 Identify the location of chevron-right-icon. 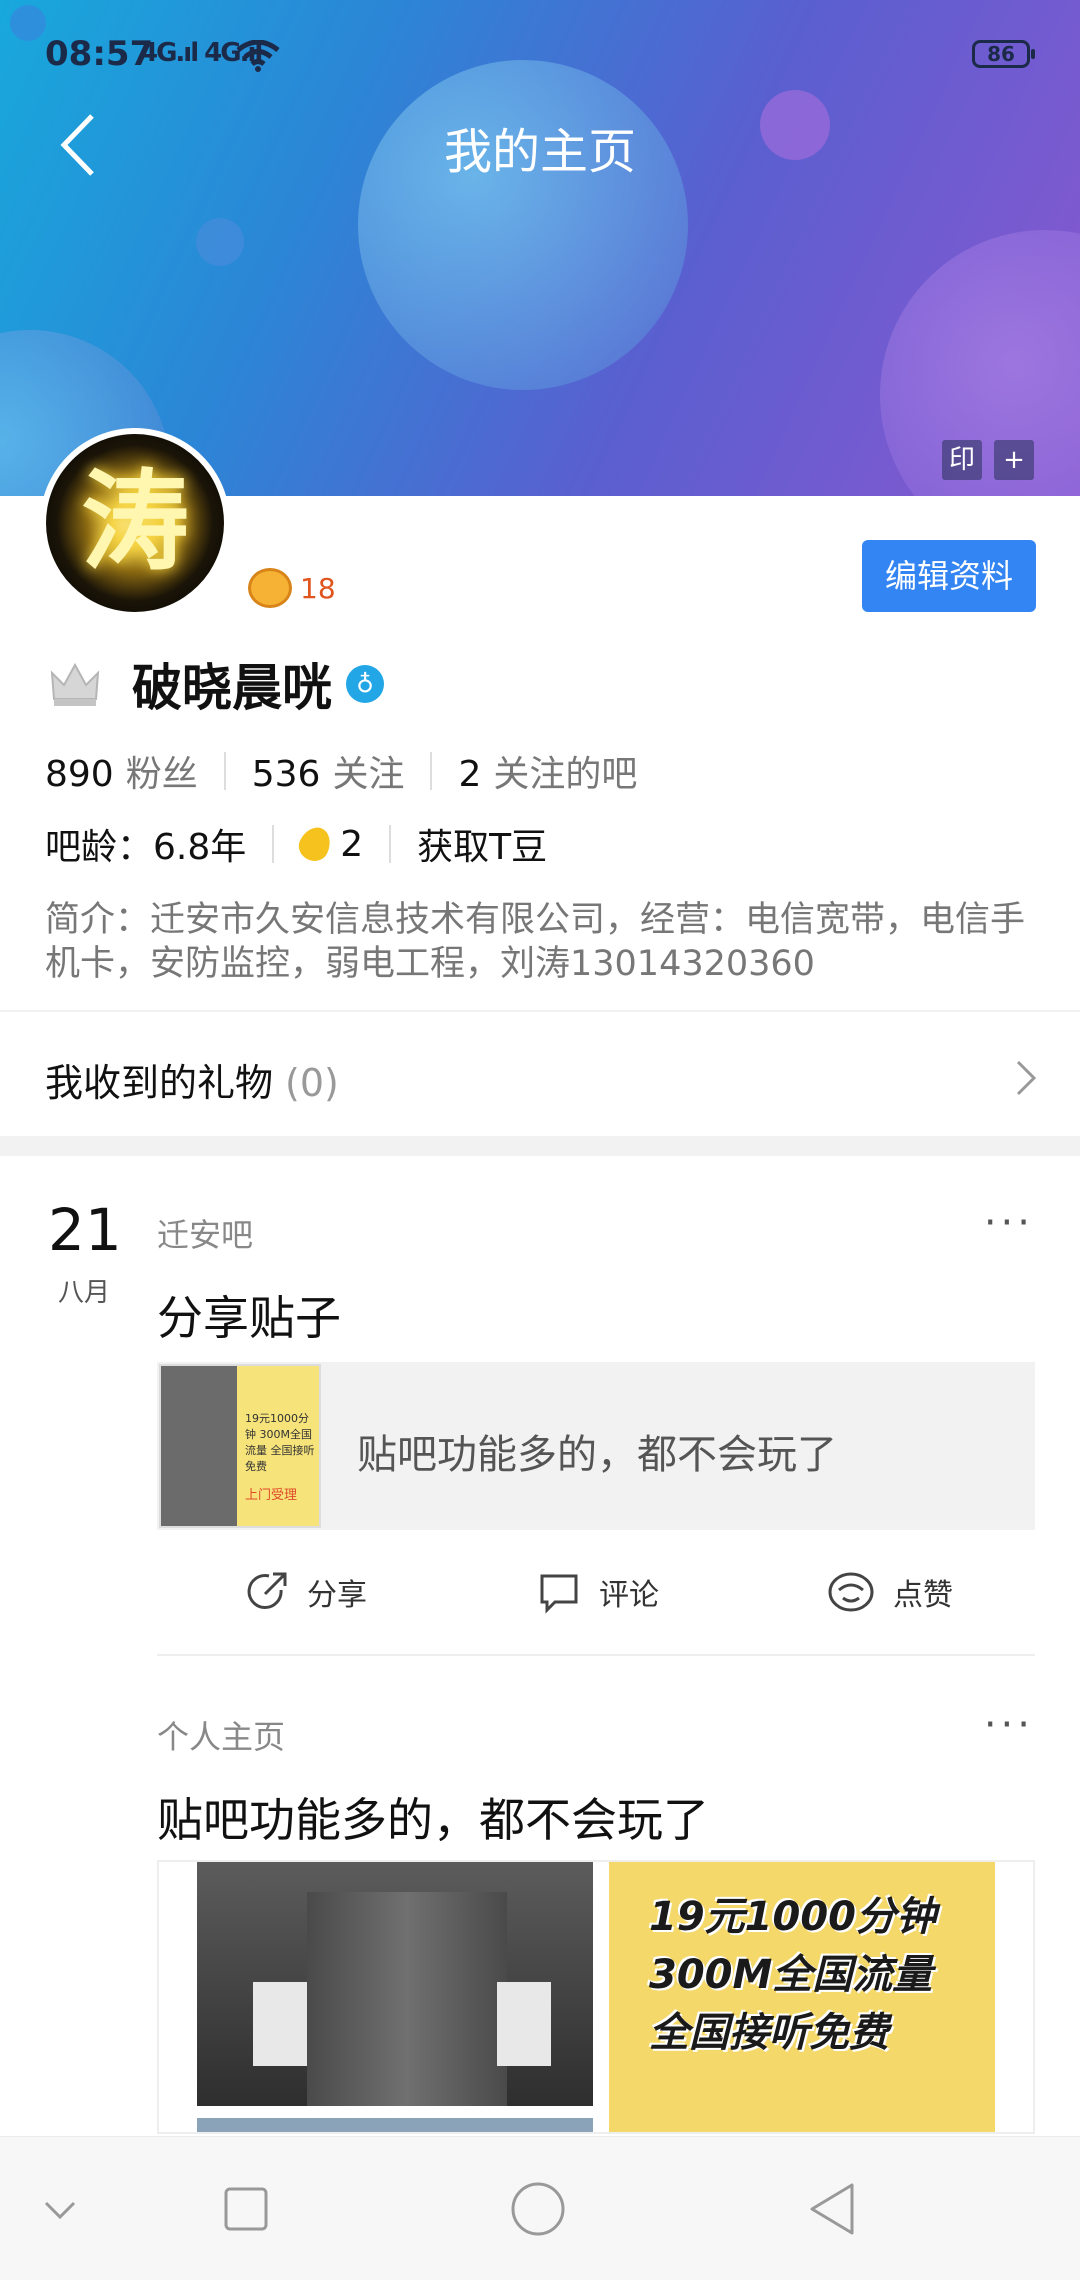
(1026, 1078).